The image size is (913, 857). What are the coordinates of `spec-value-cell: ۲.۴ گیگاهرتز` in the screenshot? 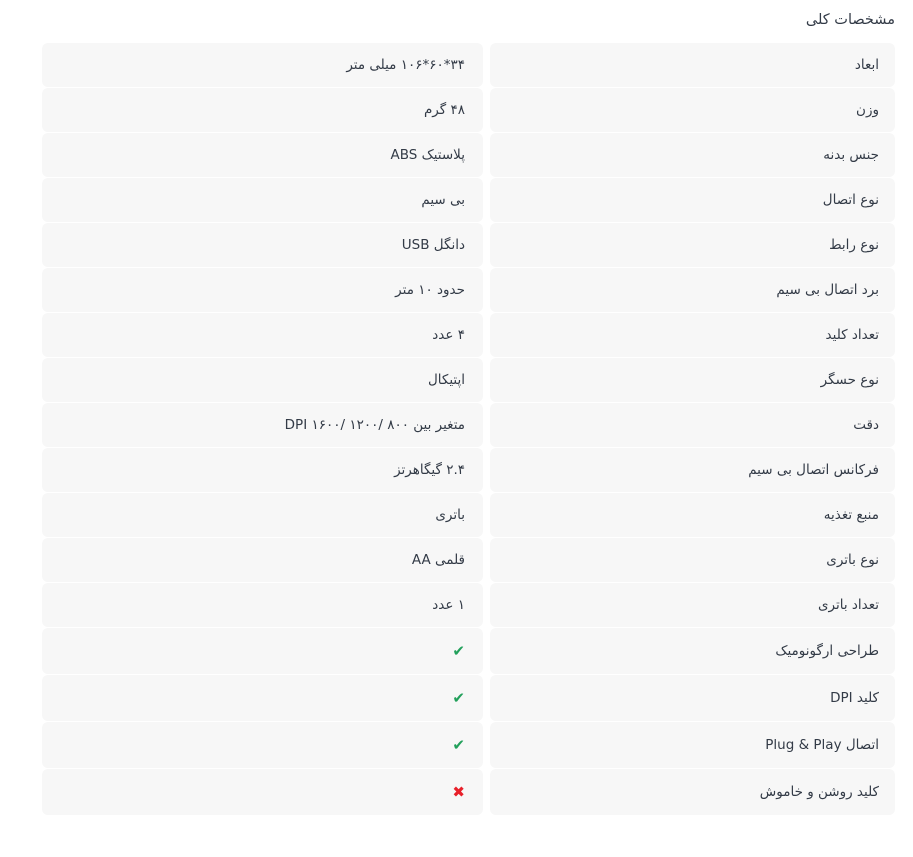 It's located at (262, 470).